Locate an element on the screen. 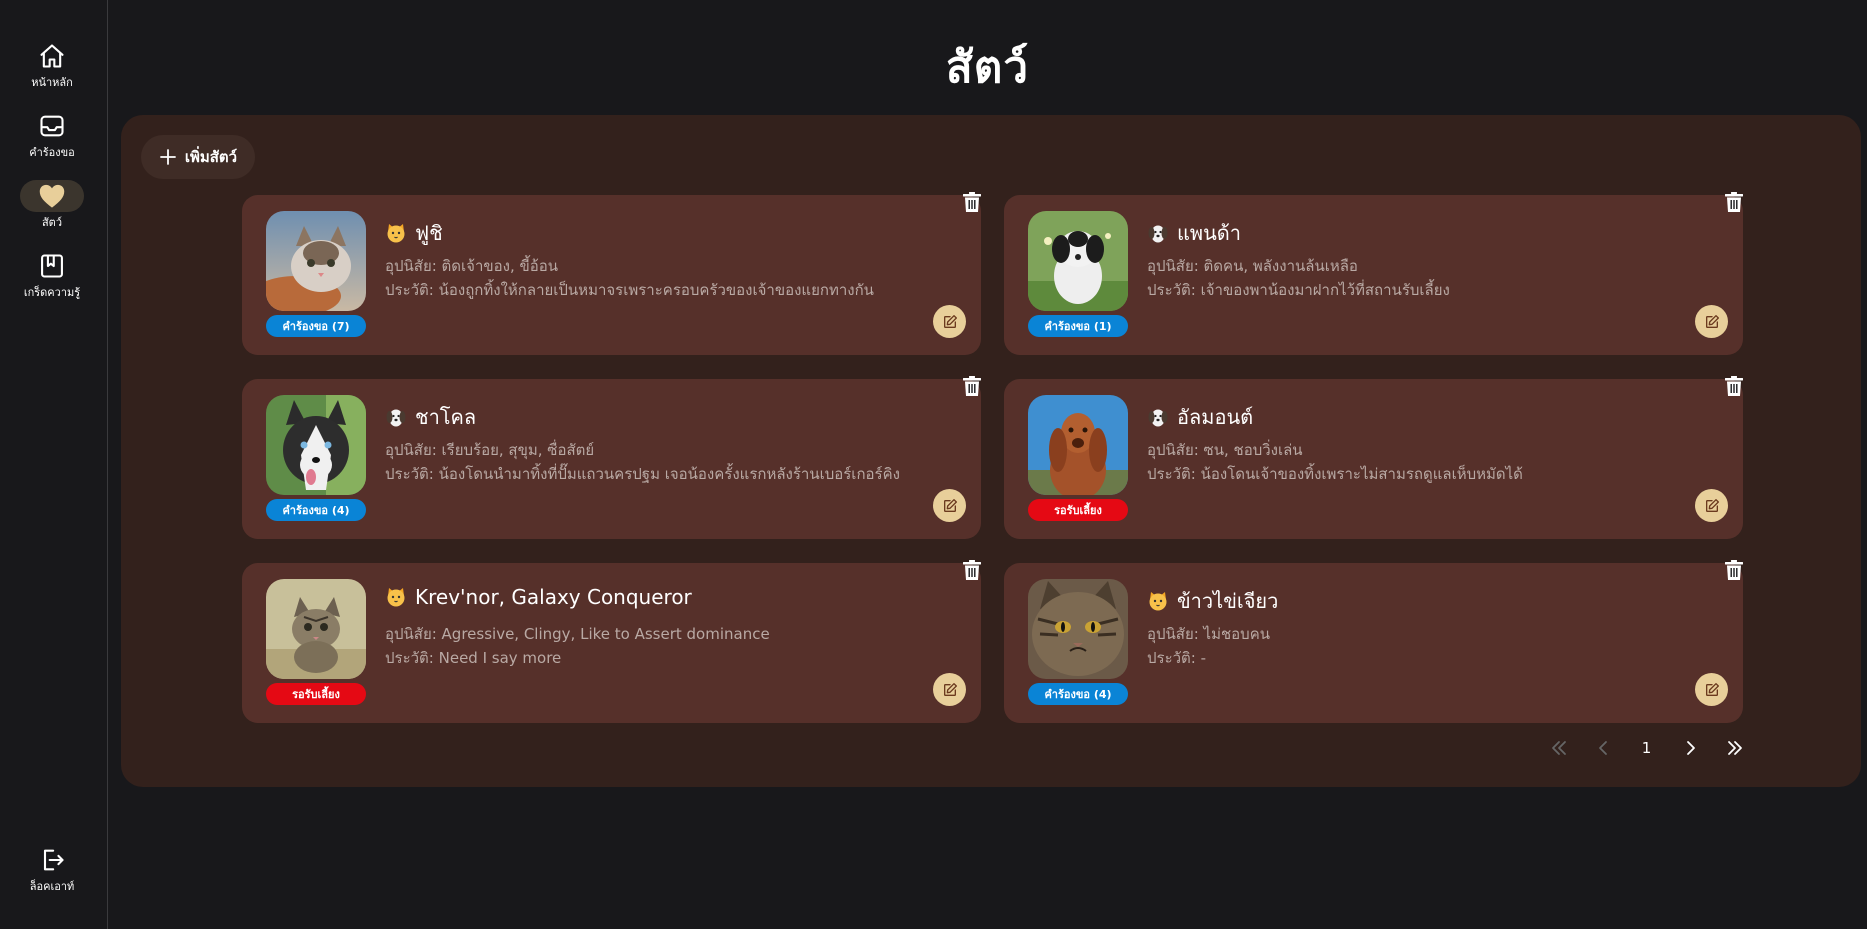 Image resolution: width=1867 pixels, height=929 pixels. pagination: 1 is located at coordinates (1646, 748).